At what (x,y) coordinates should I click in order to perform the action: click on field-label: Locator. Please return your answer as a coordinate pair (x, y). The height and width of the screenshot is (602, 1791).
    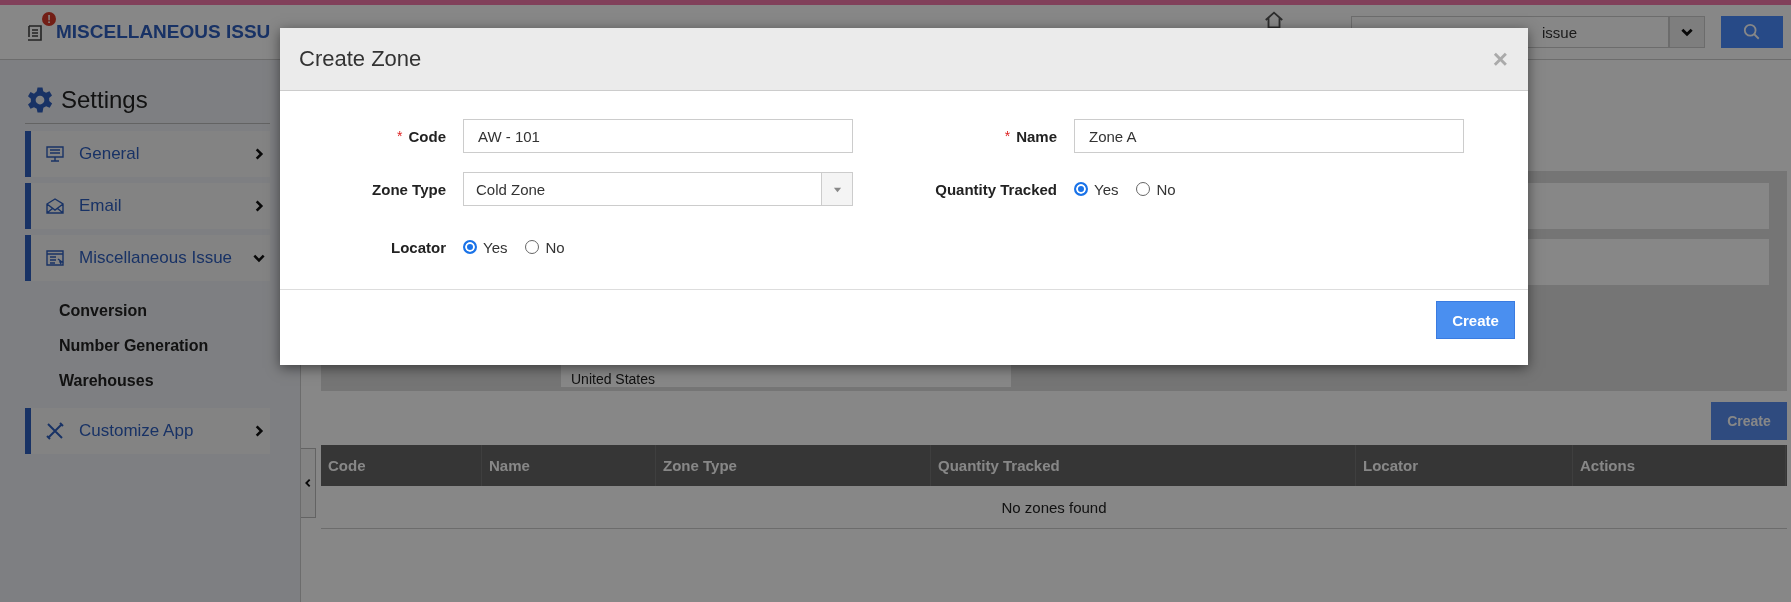
    Looking at the image, I should click on (418, 247).